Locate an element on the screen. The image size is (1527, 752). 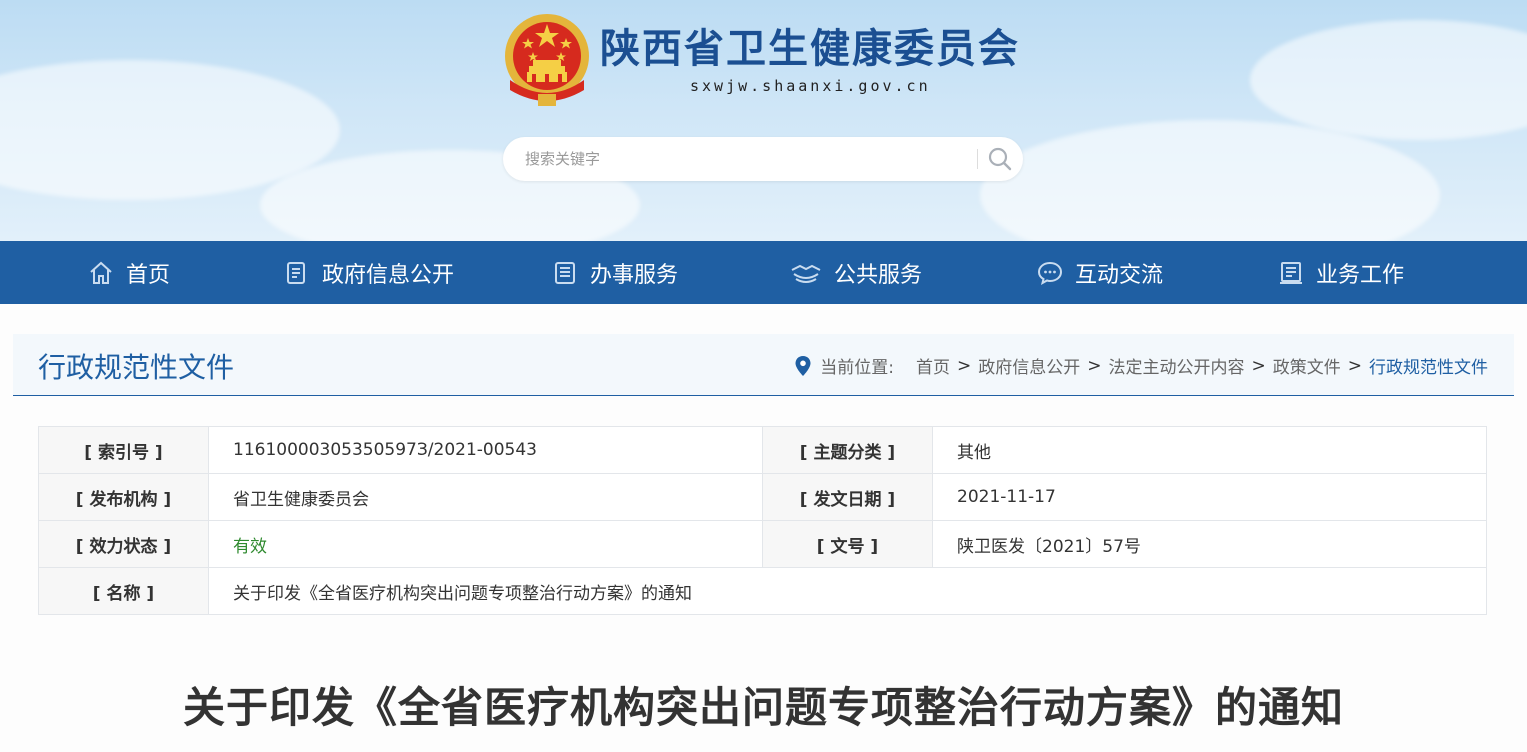
meta-doc-no: 陕卫医发〔2021〕57号 is located at coordinates (1209, 544).